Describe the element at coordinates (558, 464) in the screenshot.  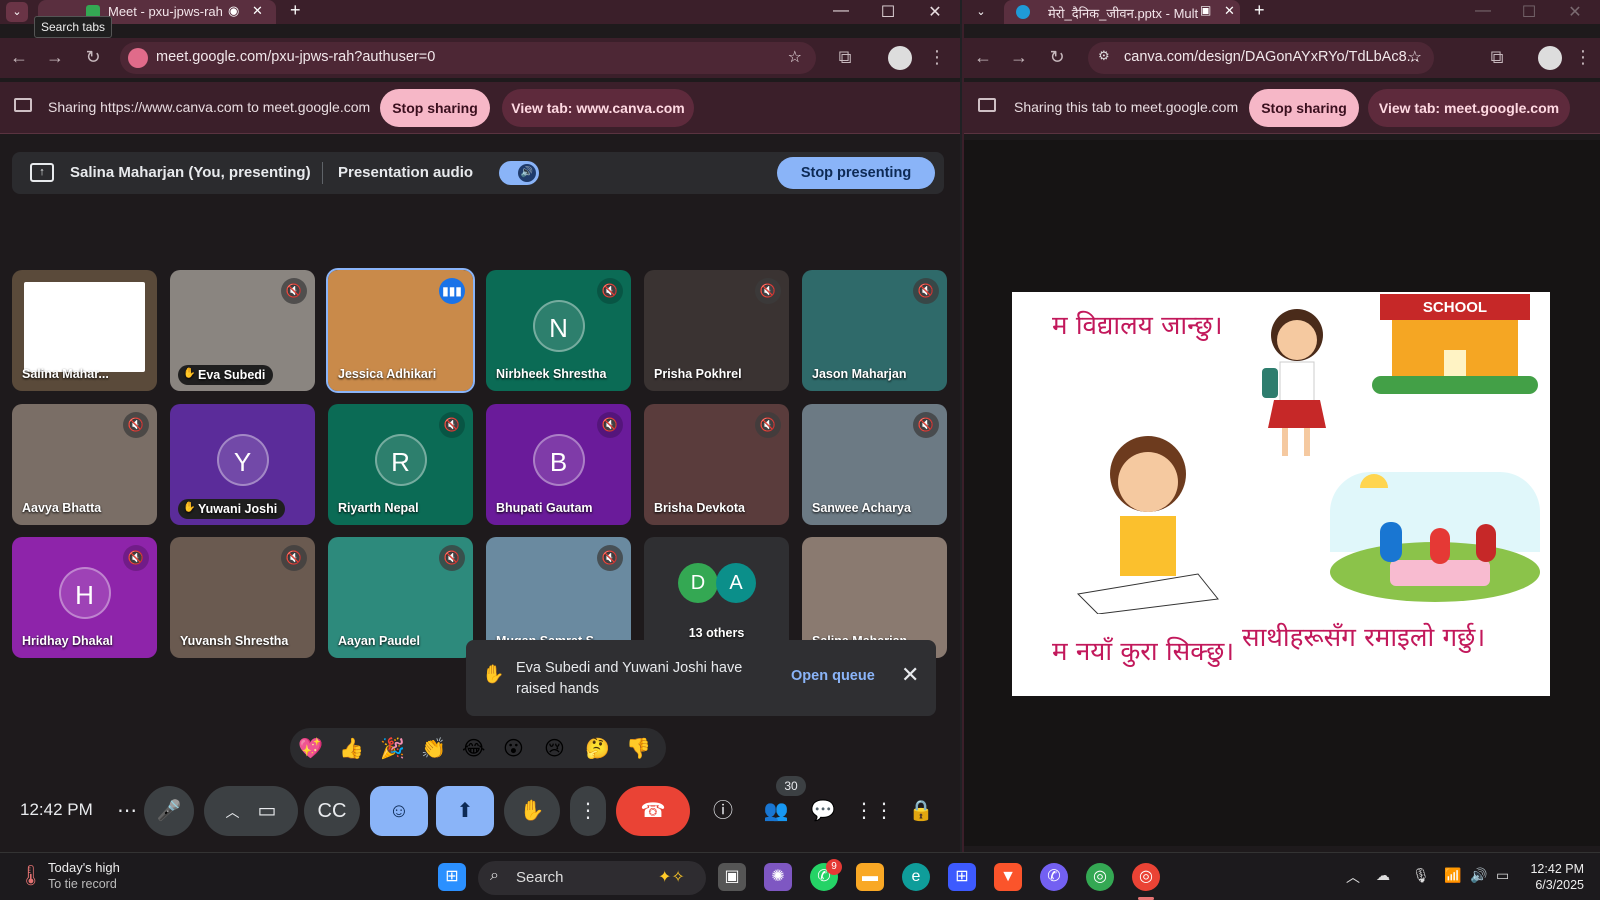
I see `participant-tile: B 🔇 Bhupati Gautam` at that location.